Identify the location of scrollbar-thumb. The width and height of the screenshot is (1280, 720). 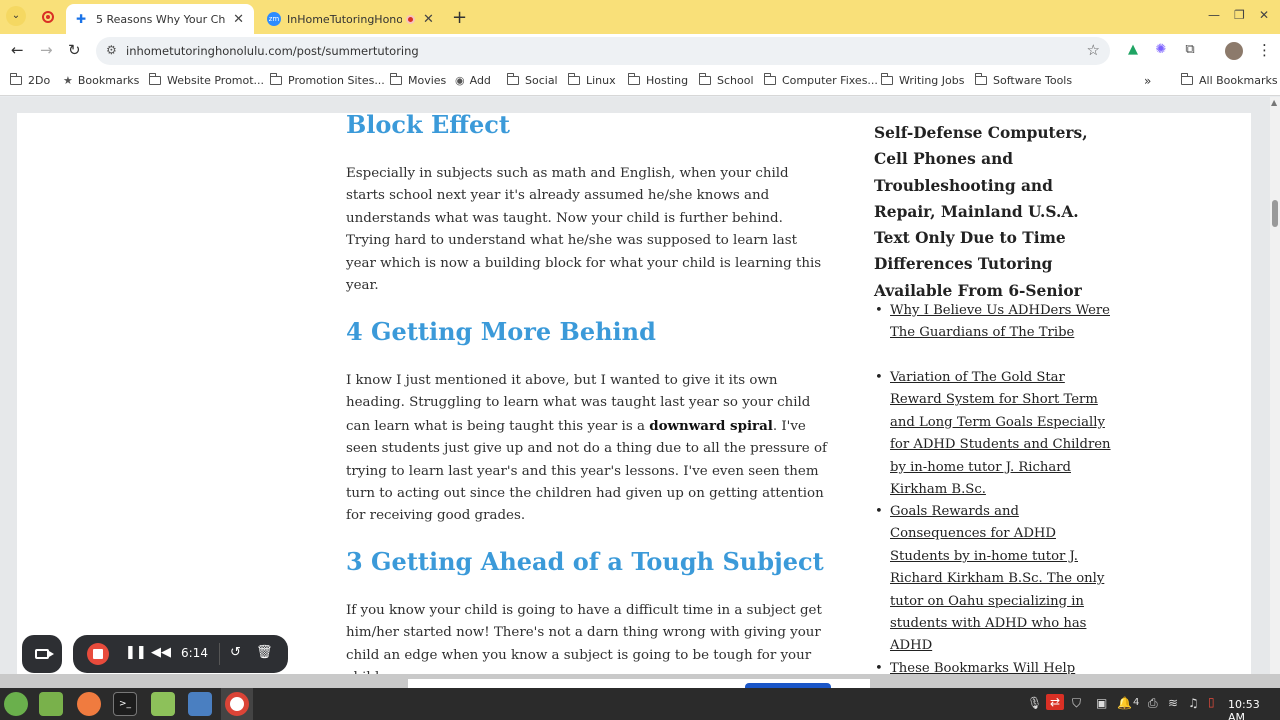
(1275, 213).